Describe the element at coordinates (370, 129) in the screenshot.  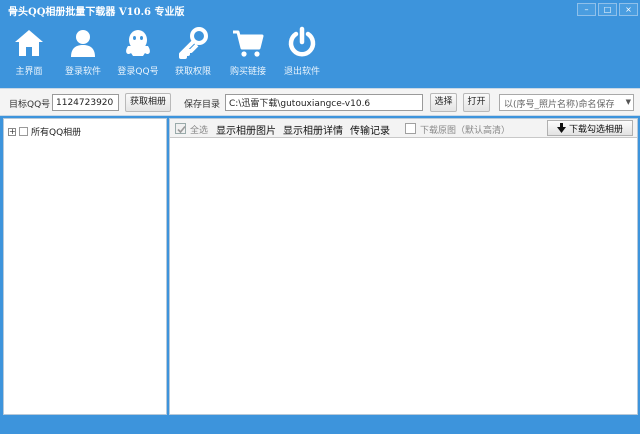
I see `transfer-log-tab: 传输记录` at that location.